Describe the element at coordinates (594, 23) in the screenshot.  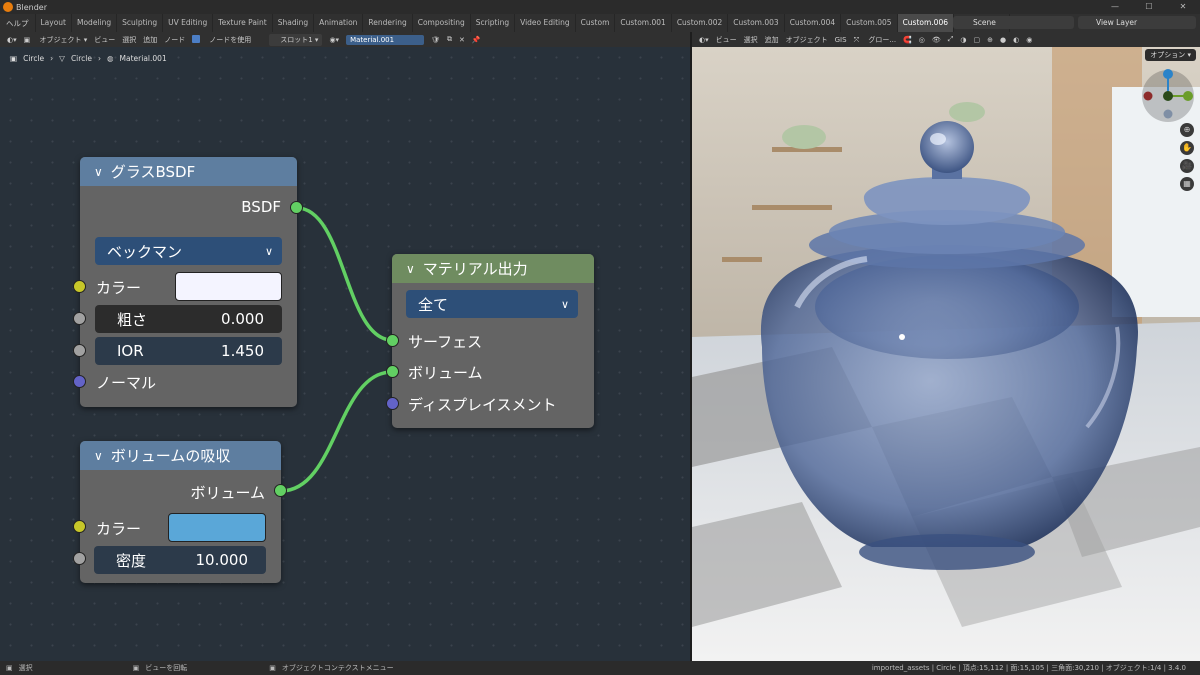
I see `tab-custom: Custom` at that location.